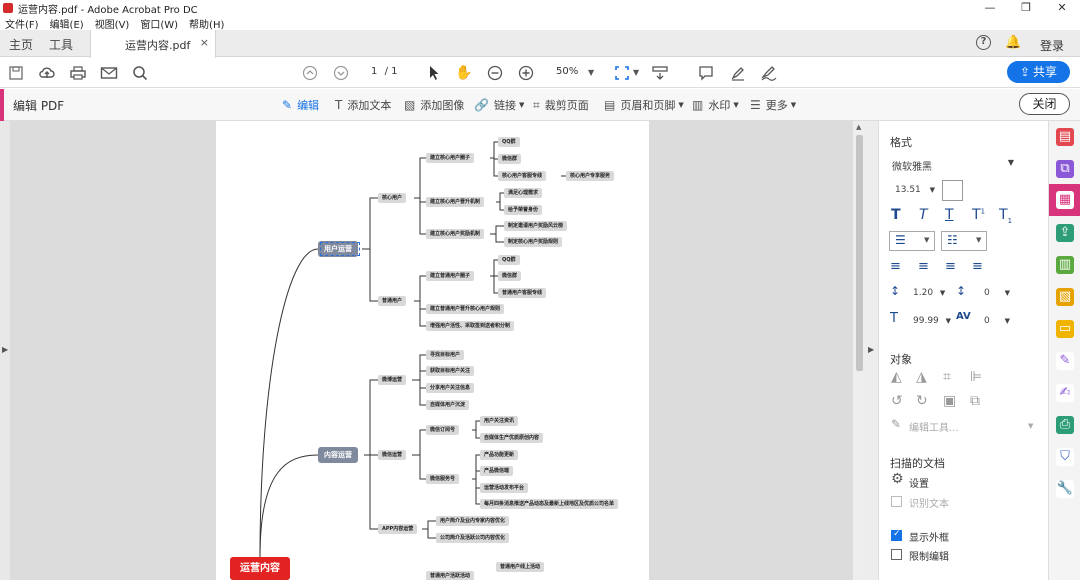  What do you see at coordinates (1038, 72) in the screenshot?
I see `share-button: ⇪ 共享` at bounding box center [1038, 72].